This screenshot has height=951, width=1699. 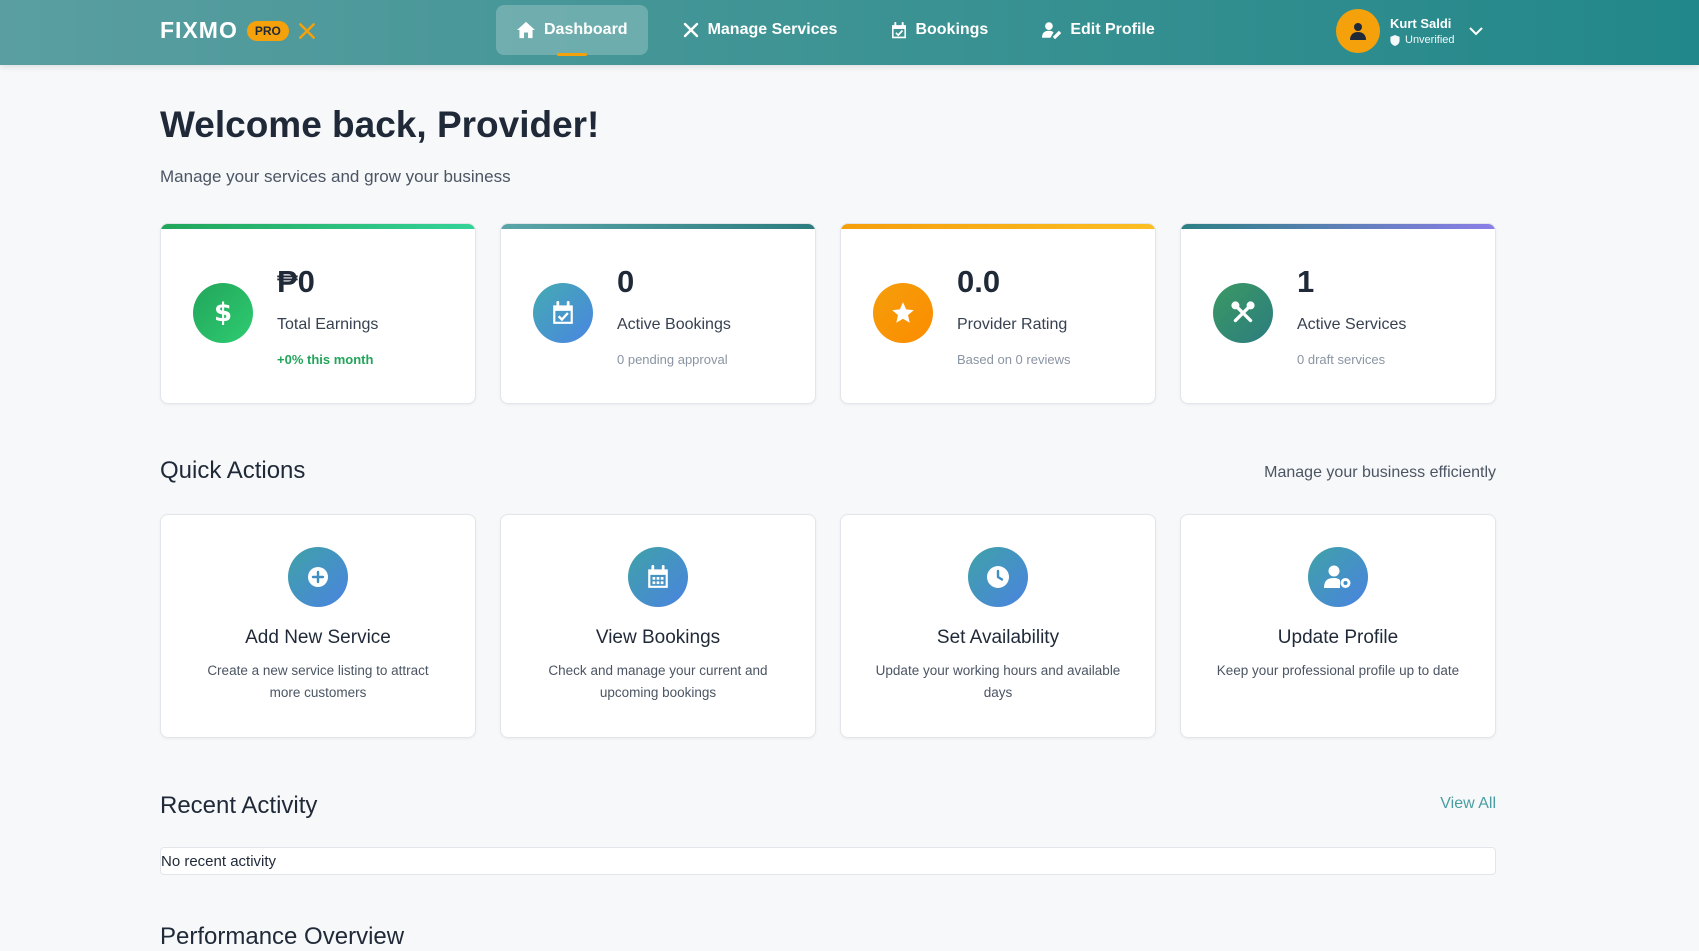 I want to click on nav-edit-profile: Edit Profile, so click(x=1098, y=30).